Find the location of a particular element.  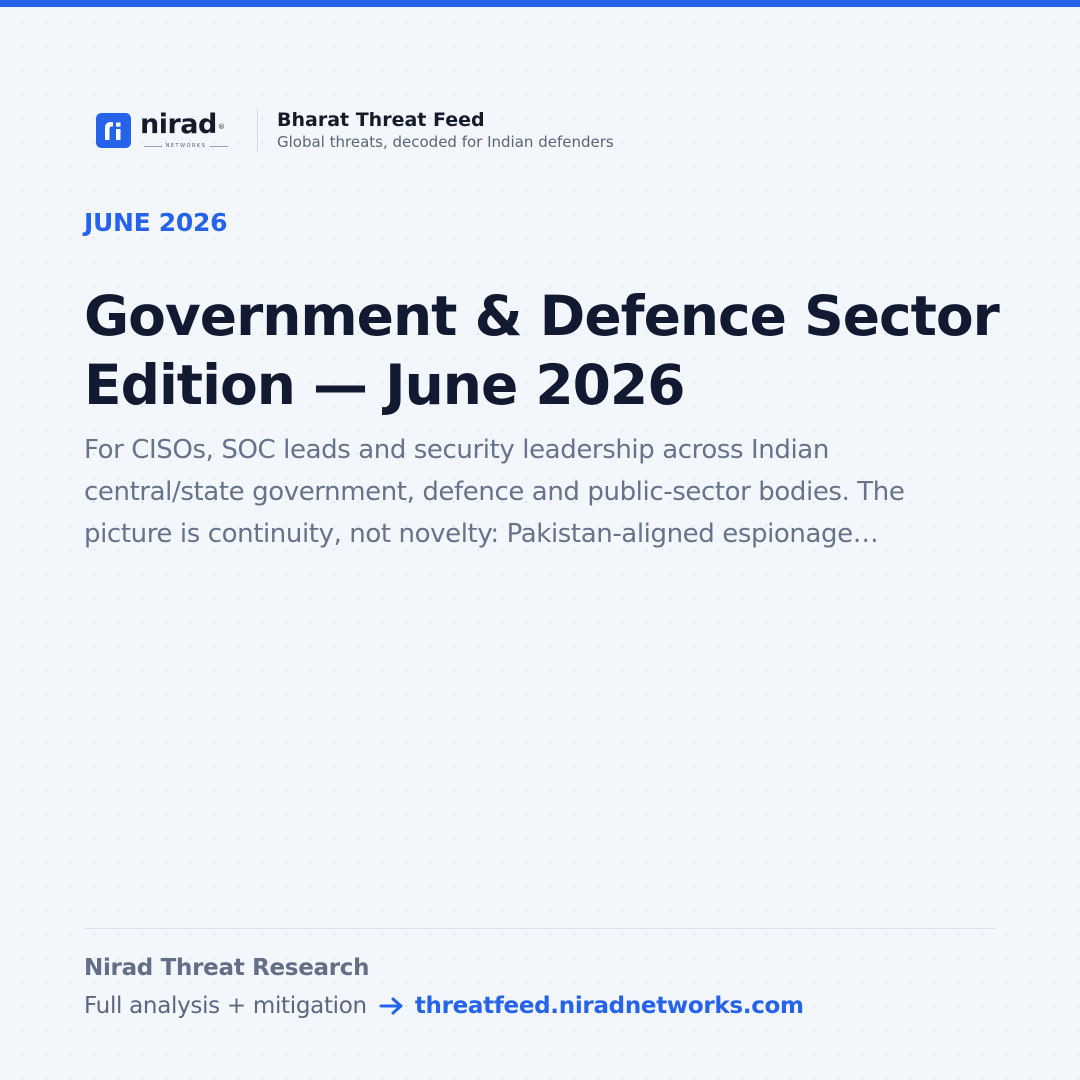

logo-subtitle-text: NETWORKS is located at coordinates (186, 146).